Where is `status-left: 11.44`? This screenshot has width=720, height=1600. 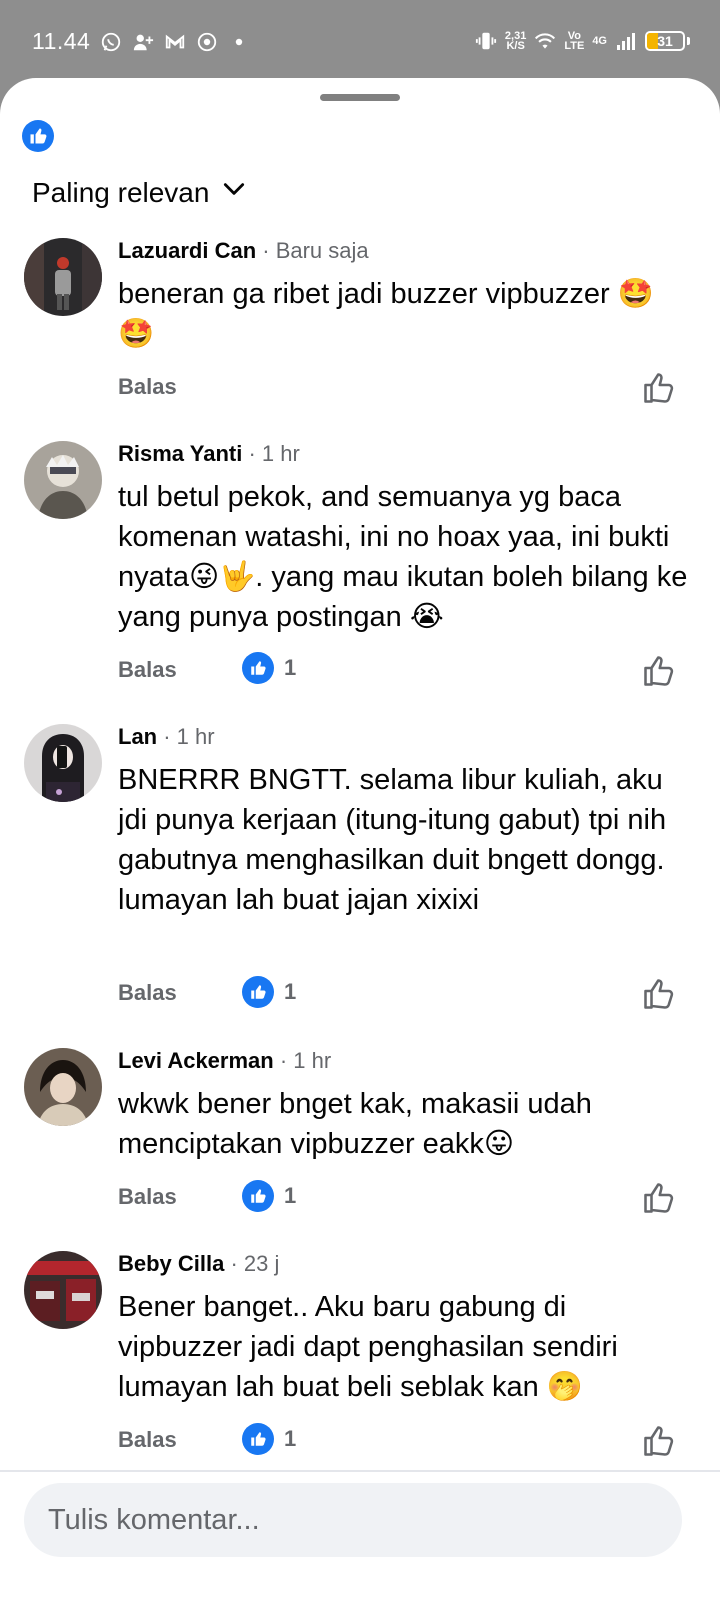
status-left: 11.44 is located at coordinates (141, 41).